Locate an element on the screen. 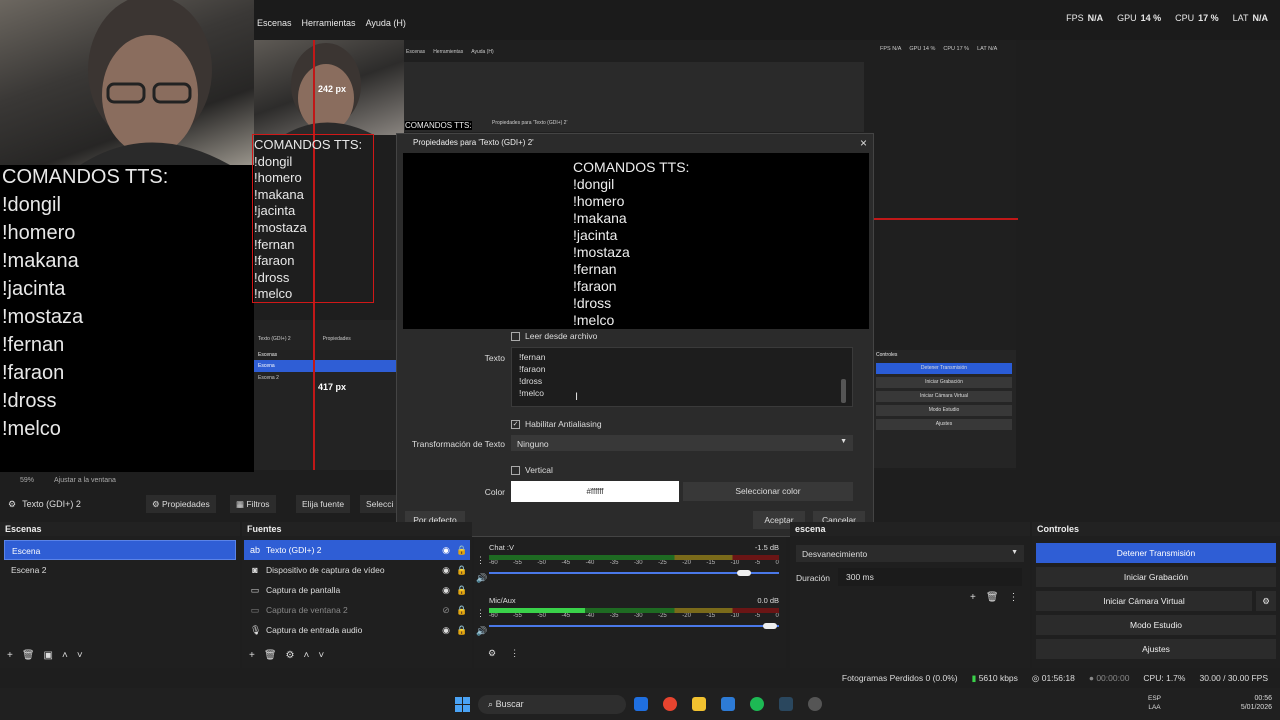  stat-fps-value: N/A is located at coordinates (1095, 18).